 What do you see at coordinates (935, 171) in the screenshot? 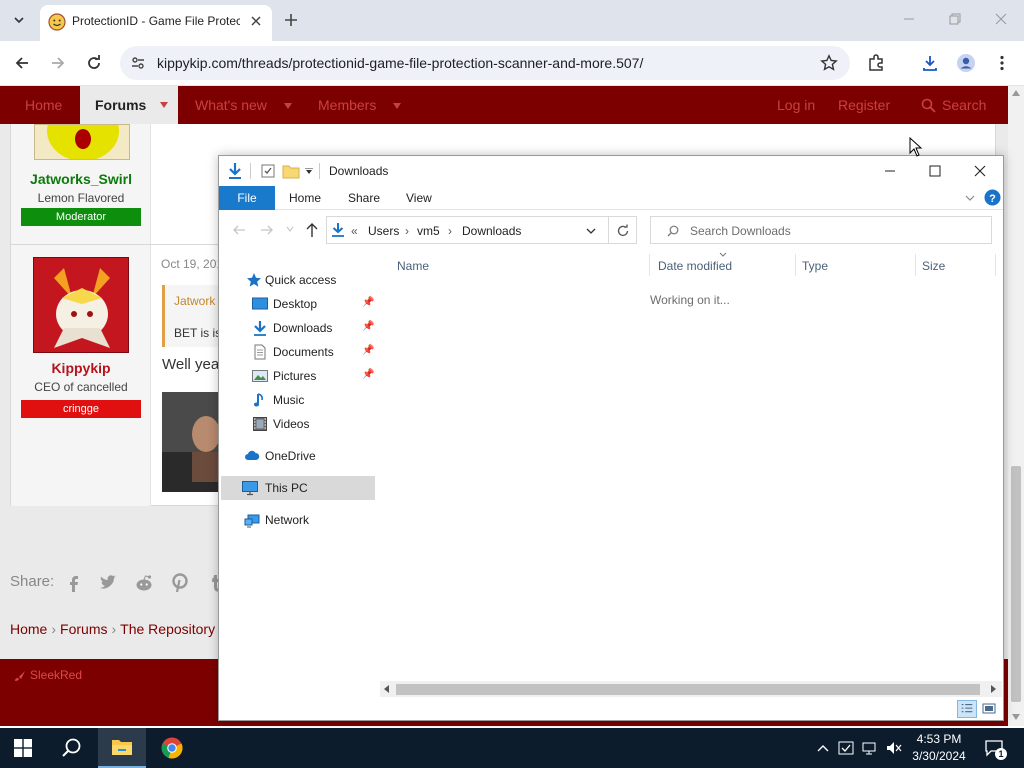
I see `maximize-icon` at bounding box center [935, 171].